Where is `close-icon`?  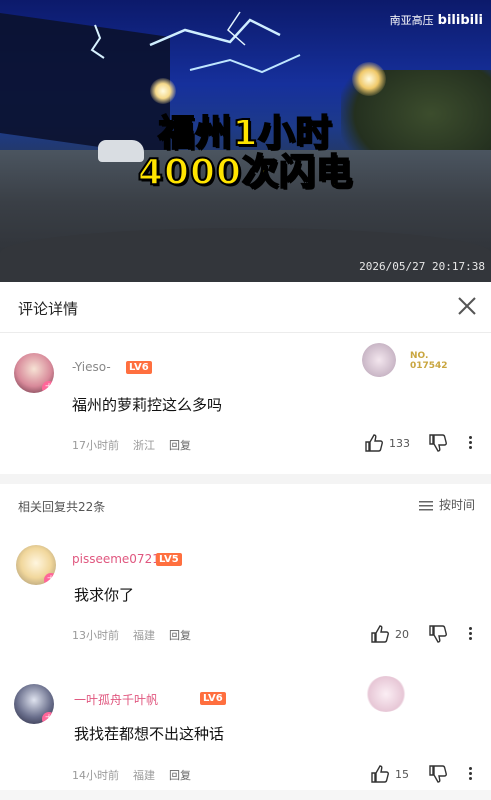 close-icon is located at coordinates (467, 306).